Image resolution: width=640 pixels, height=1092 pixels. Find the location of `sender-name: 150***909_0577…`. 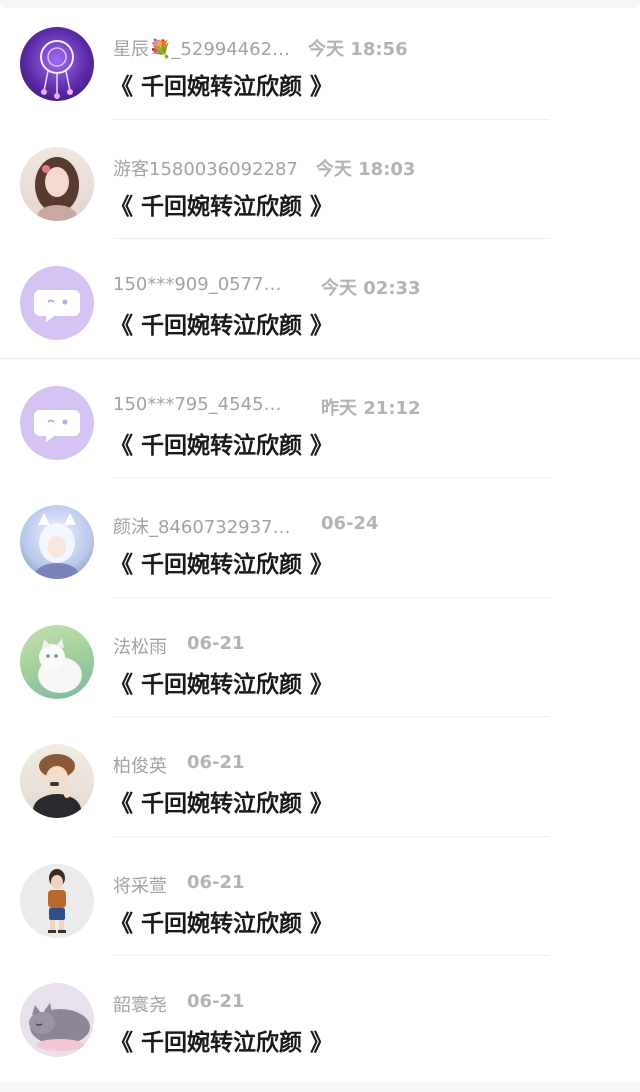

sender-name: 150***909_0577… is located at coordinates (202, 287).